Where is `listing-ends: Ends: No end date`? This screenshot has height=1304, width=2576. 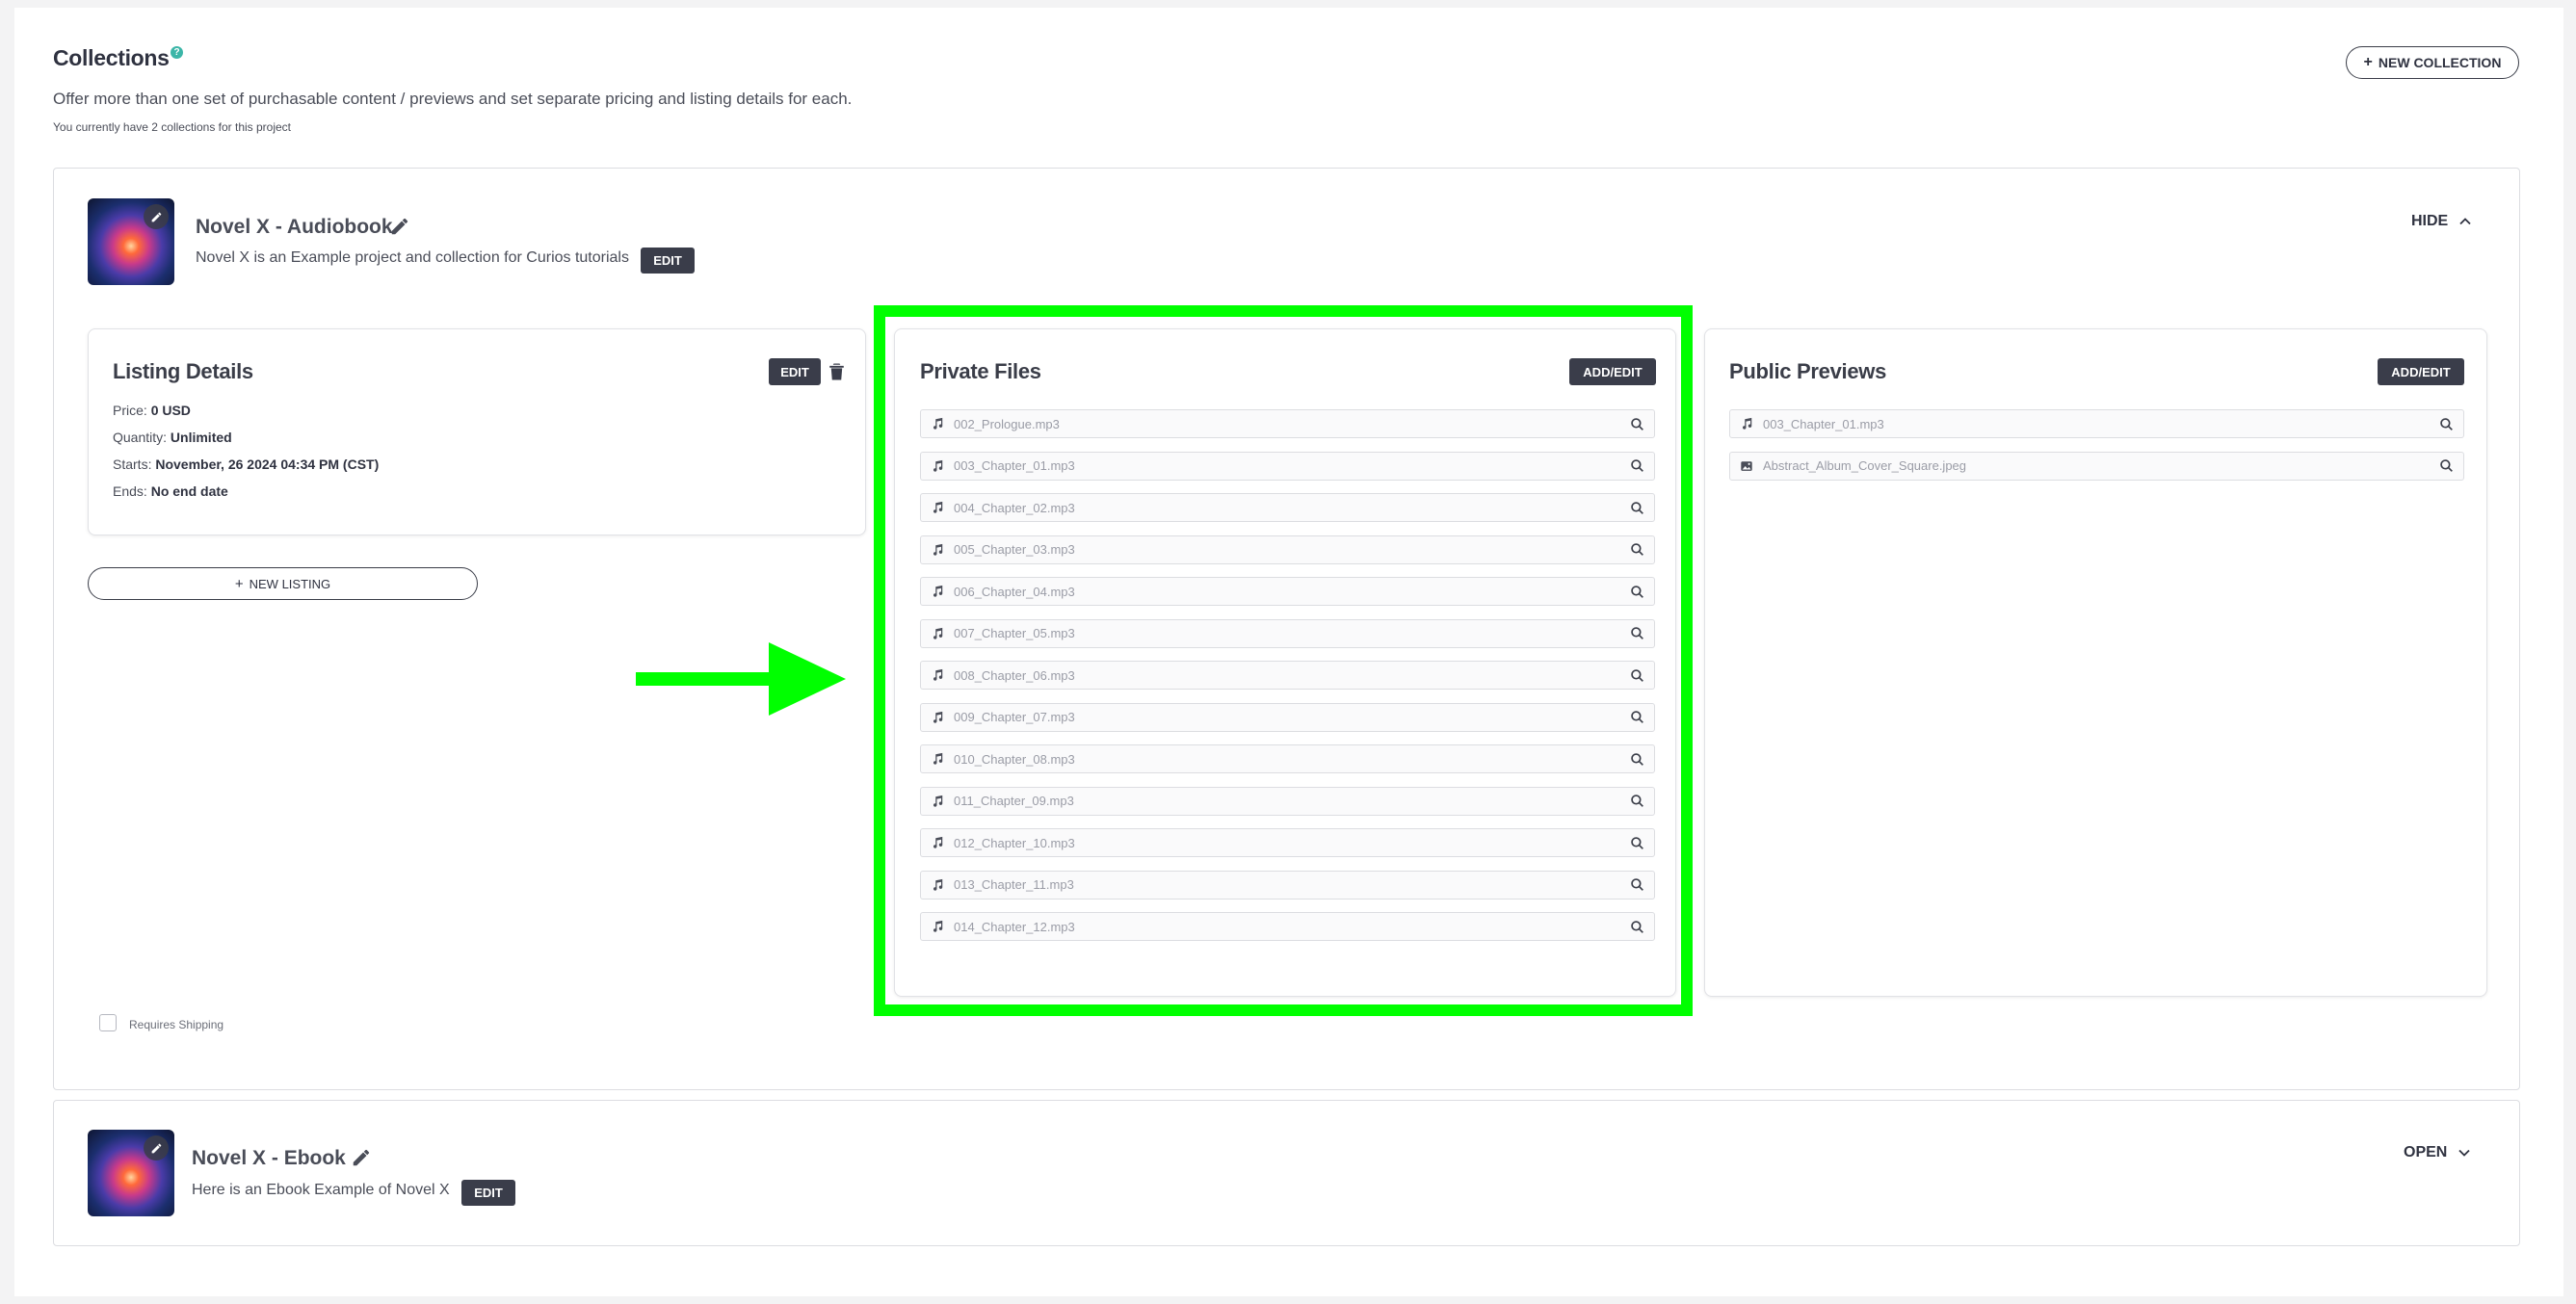 listing-ends: Ends: No end date is located at coordinates (171, 491).